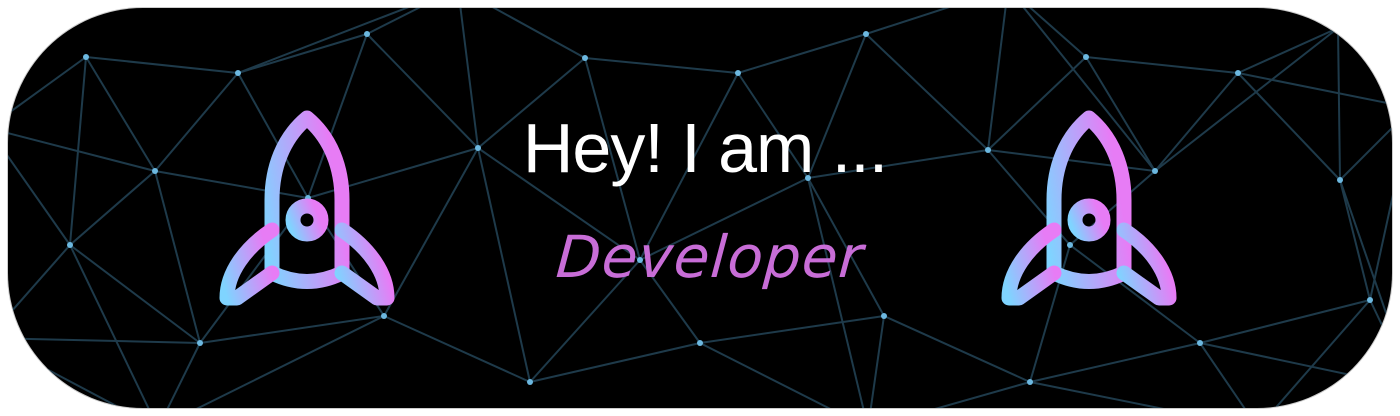  I want to click on role-text: Developer, so click(710, 257).